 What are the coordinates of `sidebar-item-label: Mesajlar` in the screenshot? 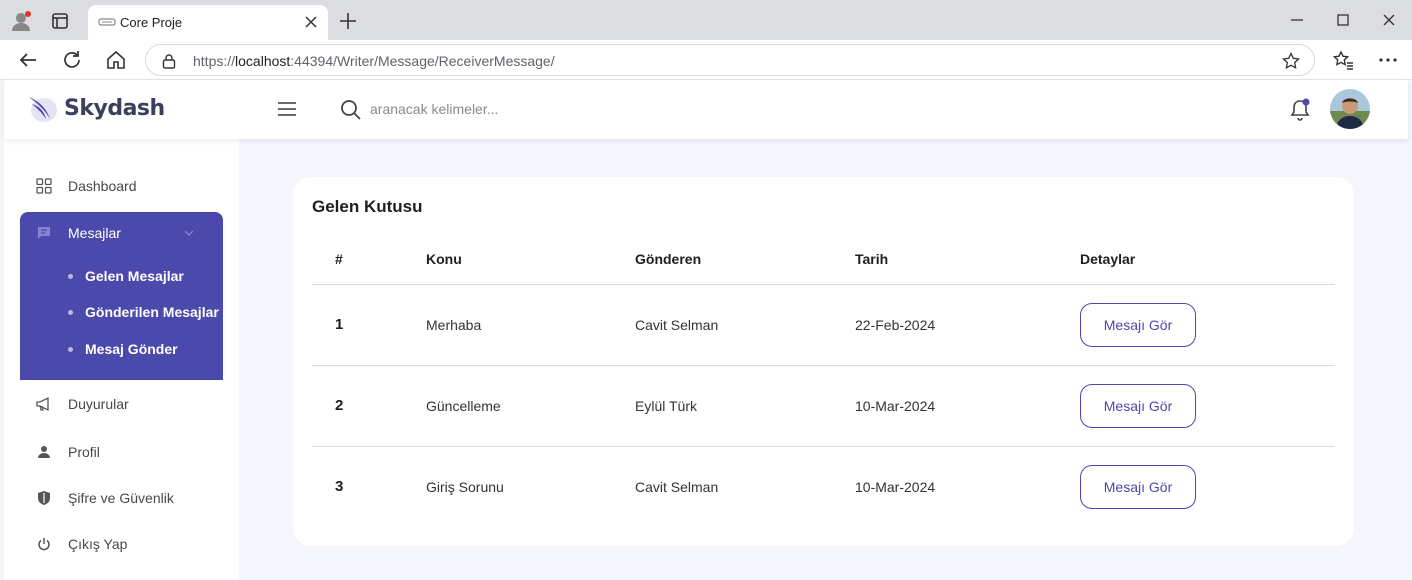 It's located at (94, 233).